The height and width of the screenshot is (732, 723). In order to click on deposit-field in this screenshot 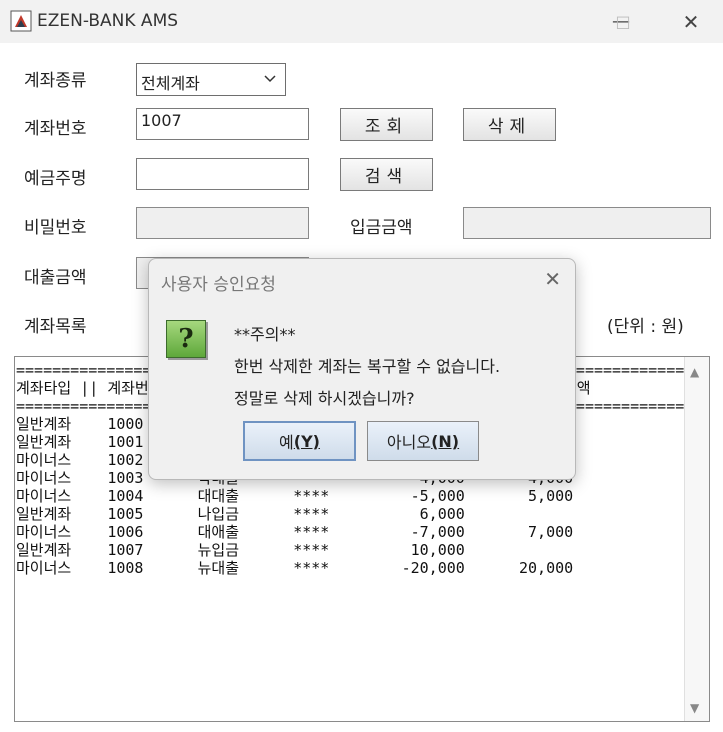, I will do `click(587, 223)`.